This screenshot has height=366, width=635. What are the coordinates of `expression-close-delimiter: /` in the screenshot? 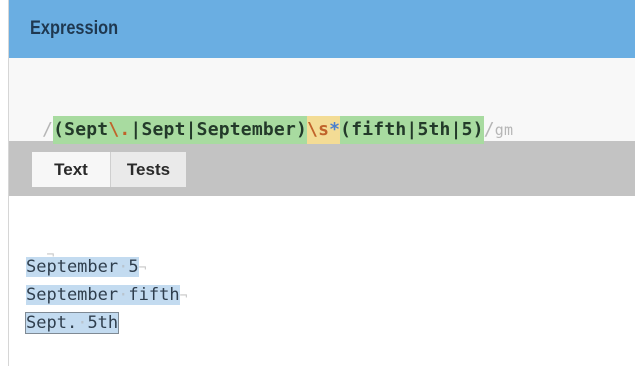 It's located at (489, 129).